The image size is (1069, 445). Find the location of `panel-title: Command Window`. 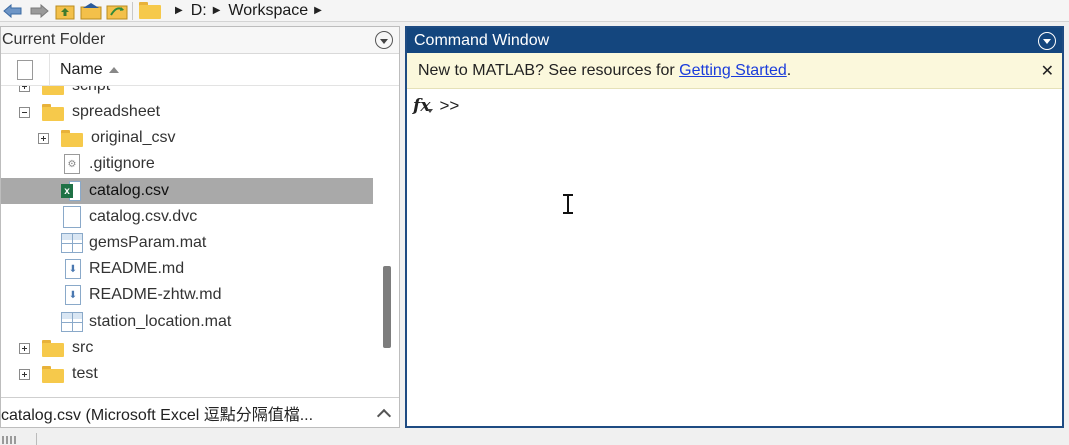

panel-title: Command Window is located at coordinates (482, 40).